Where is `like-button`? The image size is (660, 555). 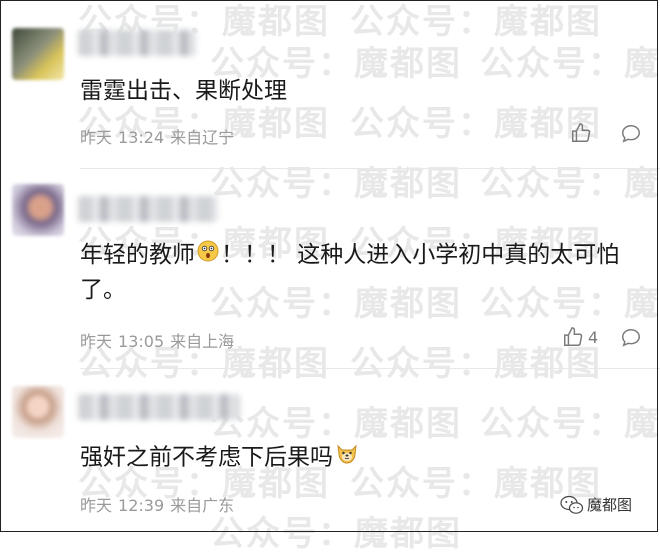 like-button is located at coordinates (583, 133).